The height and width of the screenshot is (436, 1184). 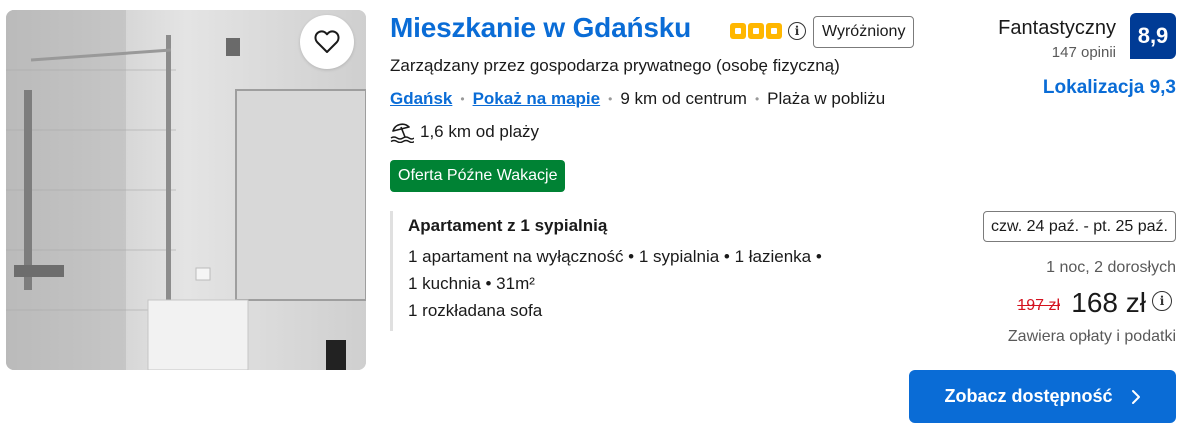 What do you see at coordinates (475, 310) in the screenshot?
I see `unit-bed-line: 1 rozkładana sofa` at bounding box center [475, 310].